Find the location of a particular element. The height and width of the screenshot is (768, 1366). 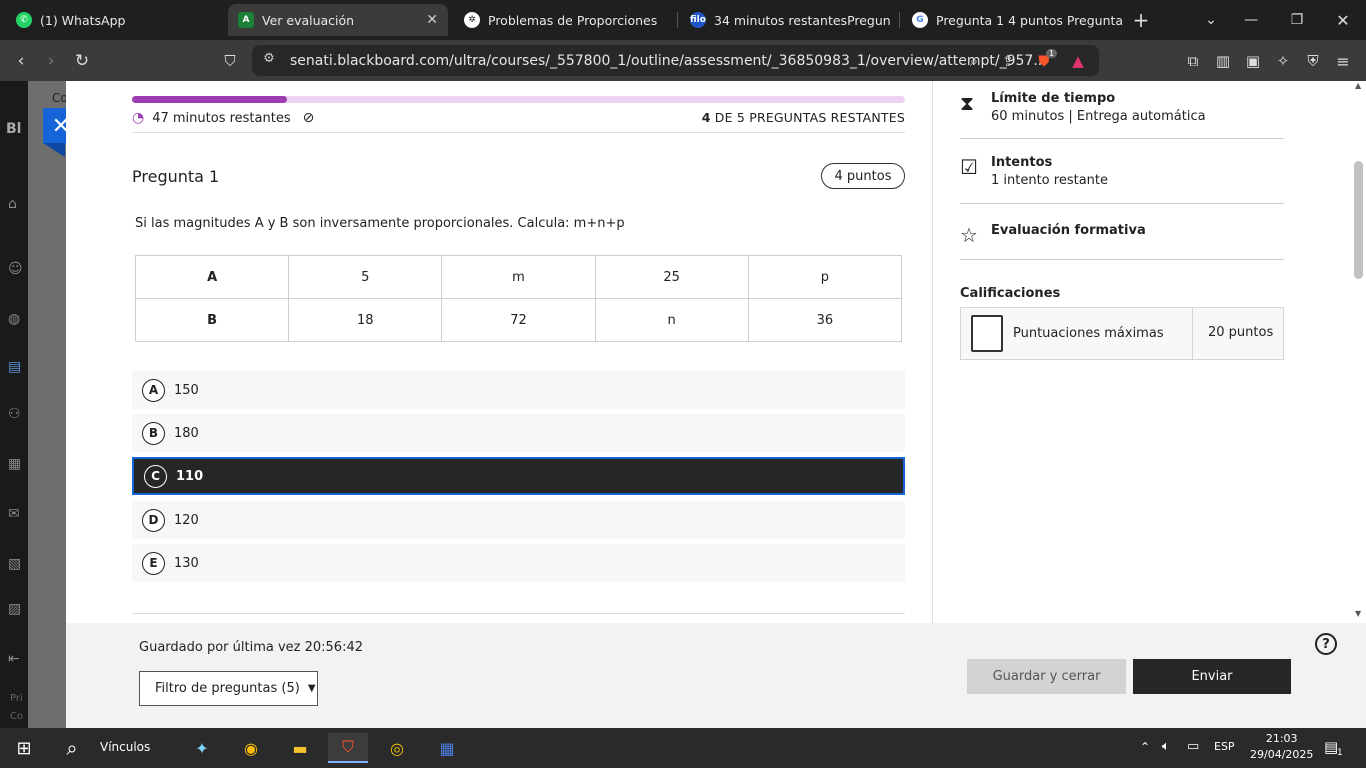

option-d: D 120 is located at coordinates (518, 520).